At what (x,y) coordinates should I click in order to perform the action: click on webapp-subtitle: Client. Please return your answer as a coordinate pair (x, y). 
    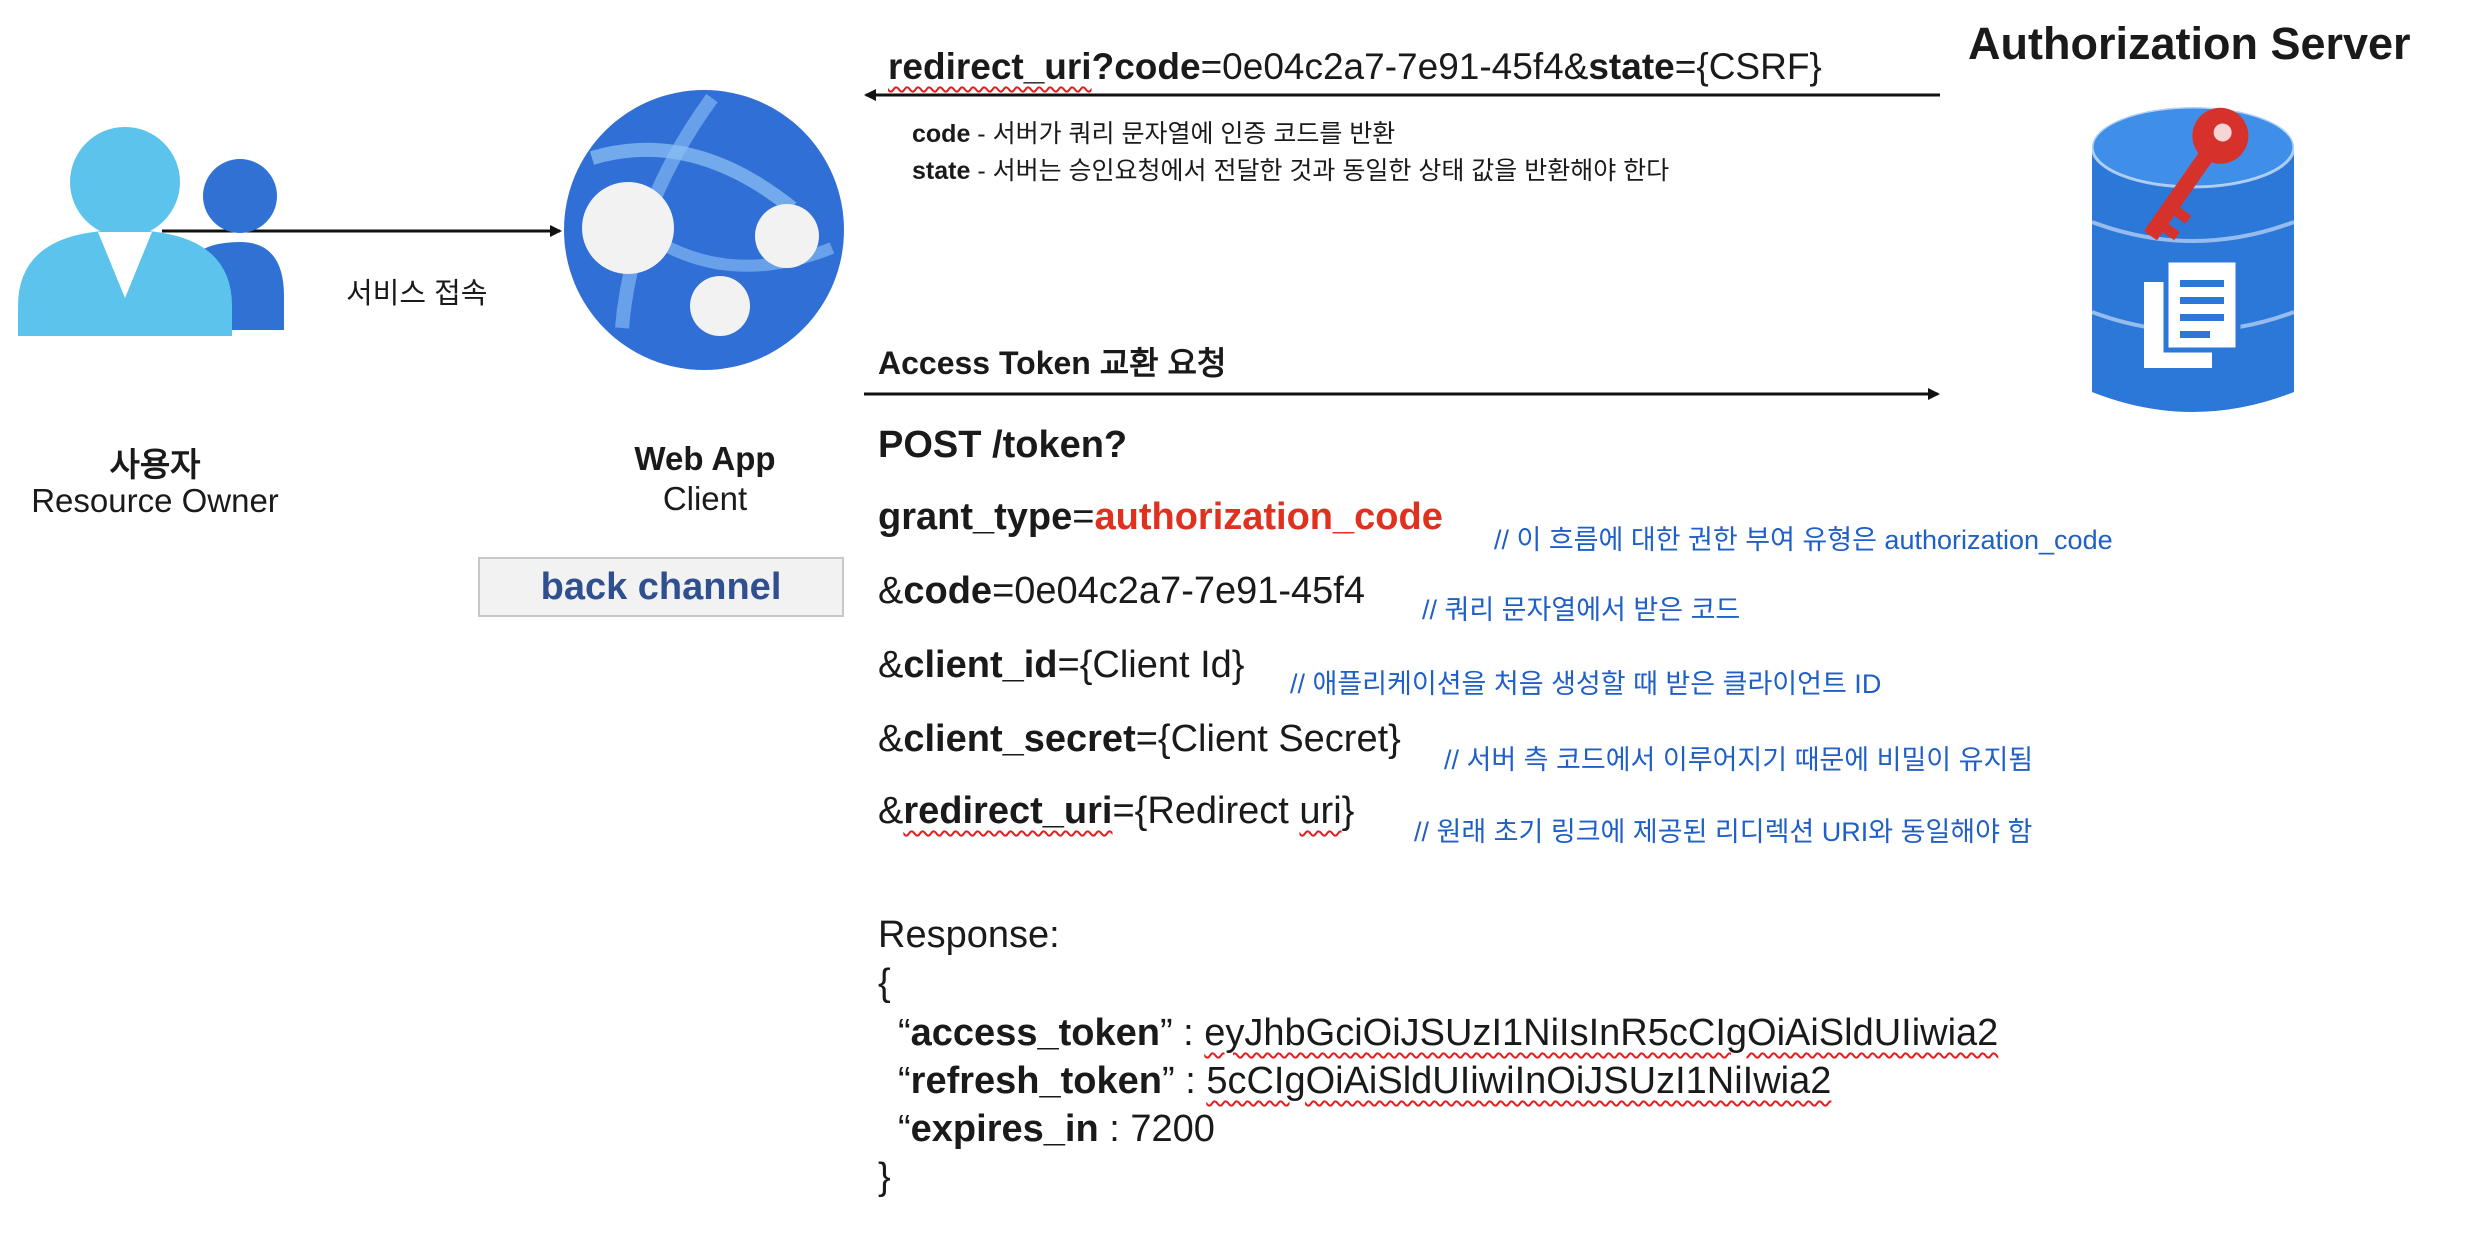
    Looking at the image, I should click on (705, 498).